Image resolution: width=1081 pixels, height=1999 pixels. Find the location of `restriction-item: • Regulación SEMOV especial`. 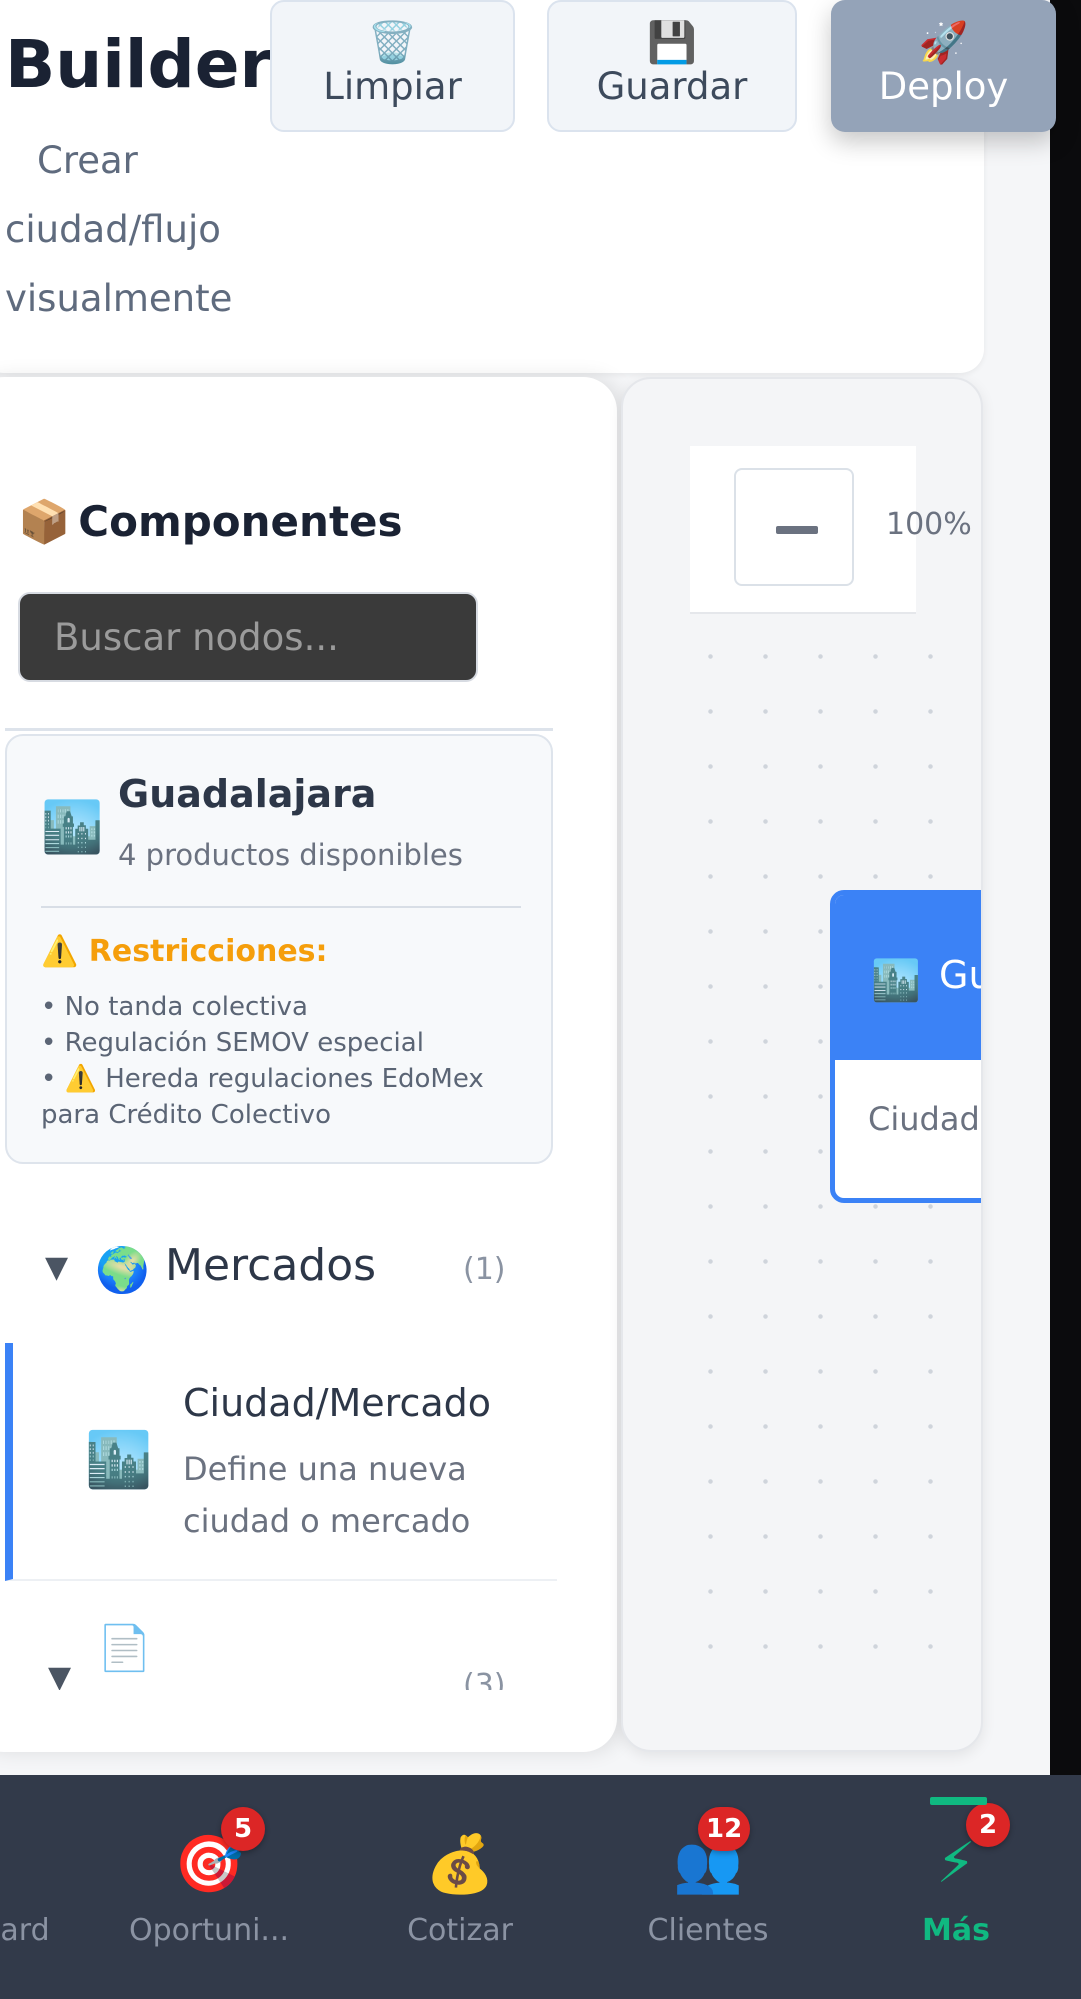

restriction-item: • Regulación SEMOV especial is located at coordinates (232, 1043).